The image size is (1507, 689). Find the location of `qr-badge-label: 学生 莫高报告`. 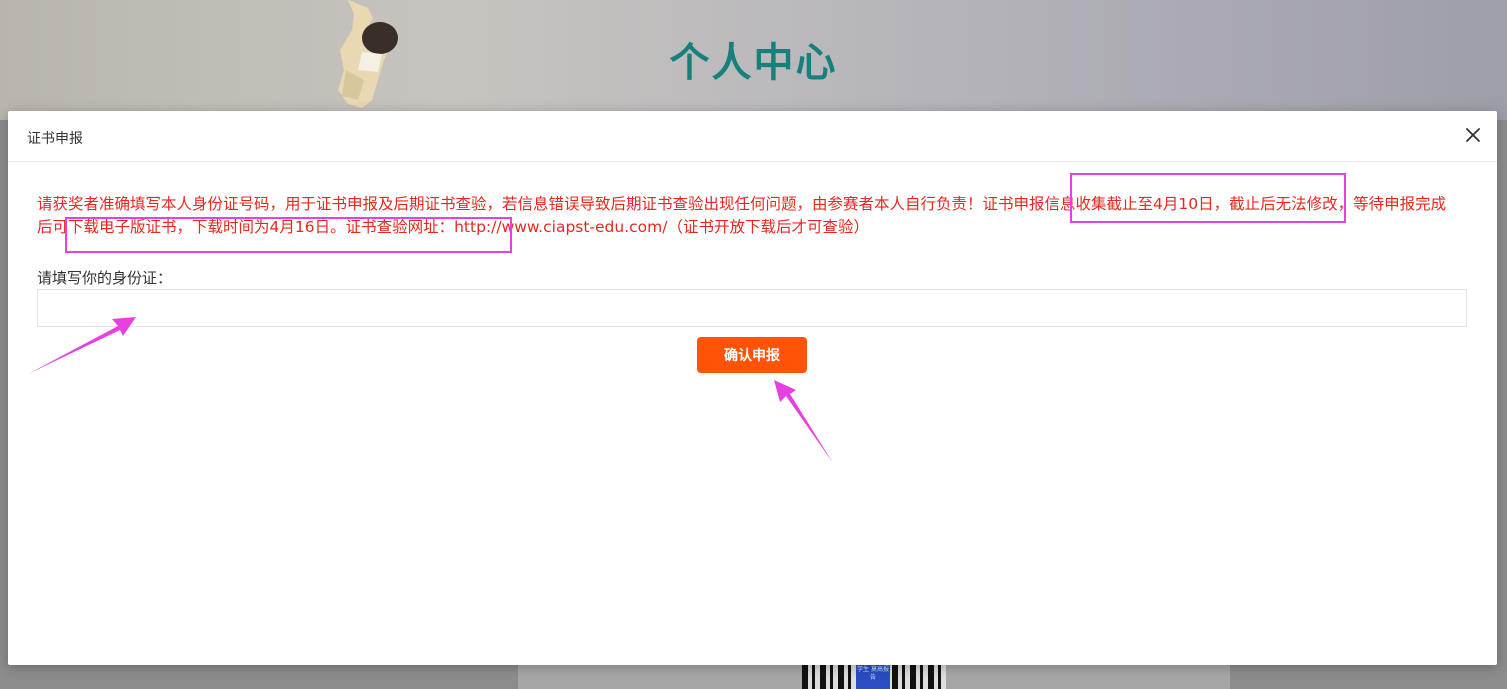

qr-badge-label: 学生 莫高报告 is located at coordinates (873, 676).